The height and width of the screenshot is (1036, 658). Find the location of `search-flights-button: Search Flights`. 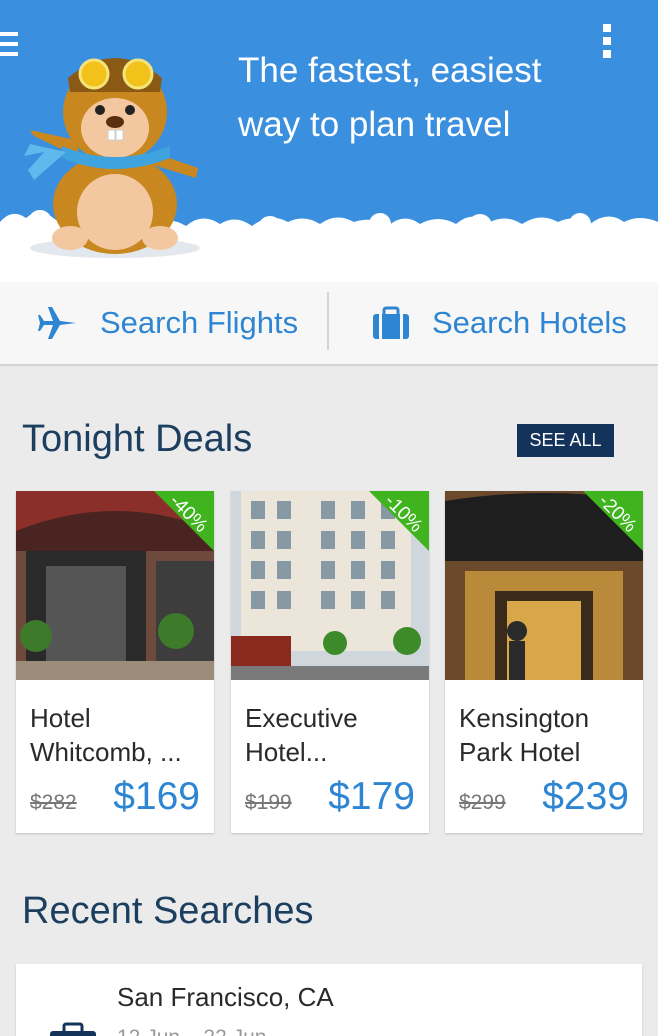

search-flights-button: Search Flights is located at coordinates (168, 323).